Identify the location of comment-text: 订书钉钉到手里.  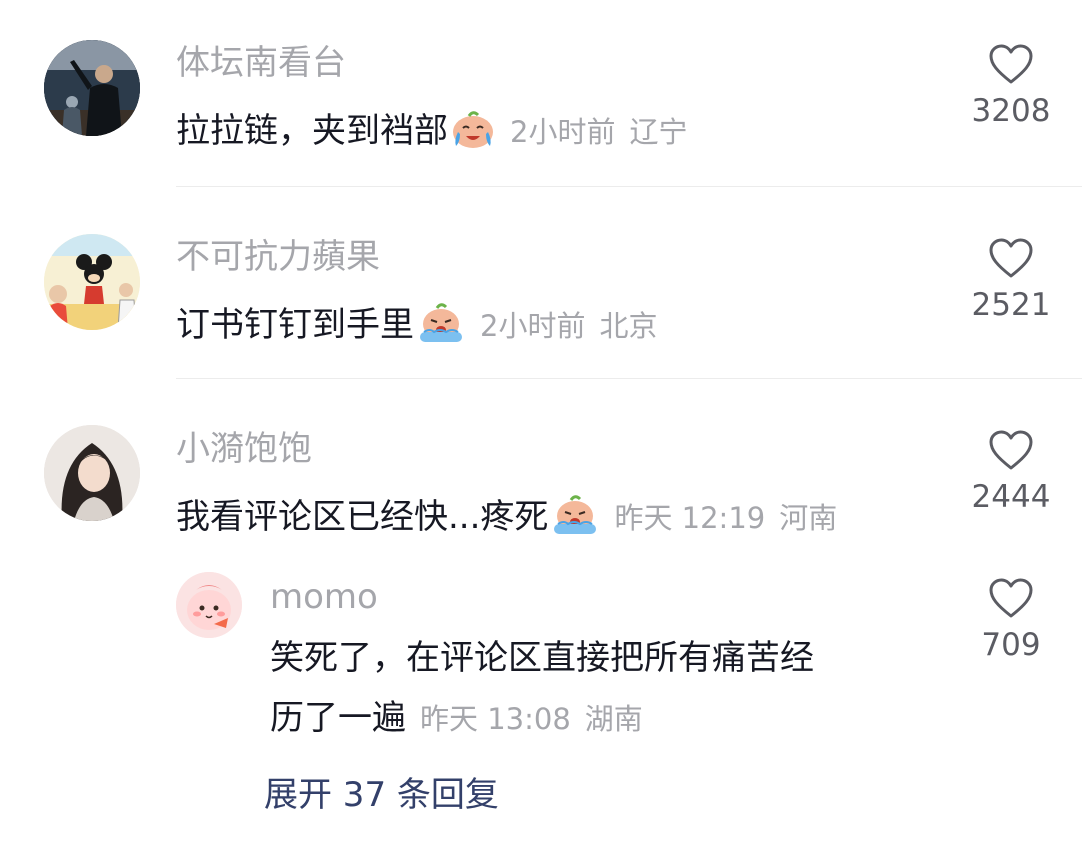
(295, 325).